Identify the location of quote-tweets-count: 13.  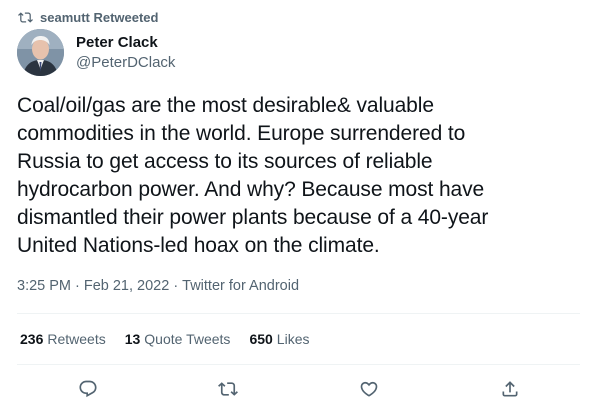
(132, 339).